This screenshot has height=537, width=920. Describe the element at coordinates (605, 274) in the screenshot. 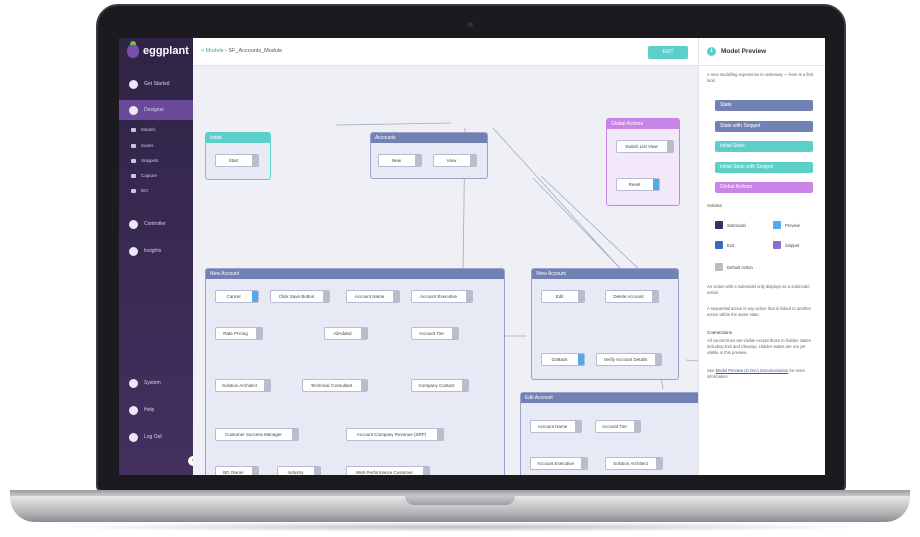

I see `state-title: View Account` at that location.